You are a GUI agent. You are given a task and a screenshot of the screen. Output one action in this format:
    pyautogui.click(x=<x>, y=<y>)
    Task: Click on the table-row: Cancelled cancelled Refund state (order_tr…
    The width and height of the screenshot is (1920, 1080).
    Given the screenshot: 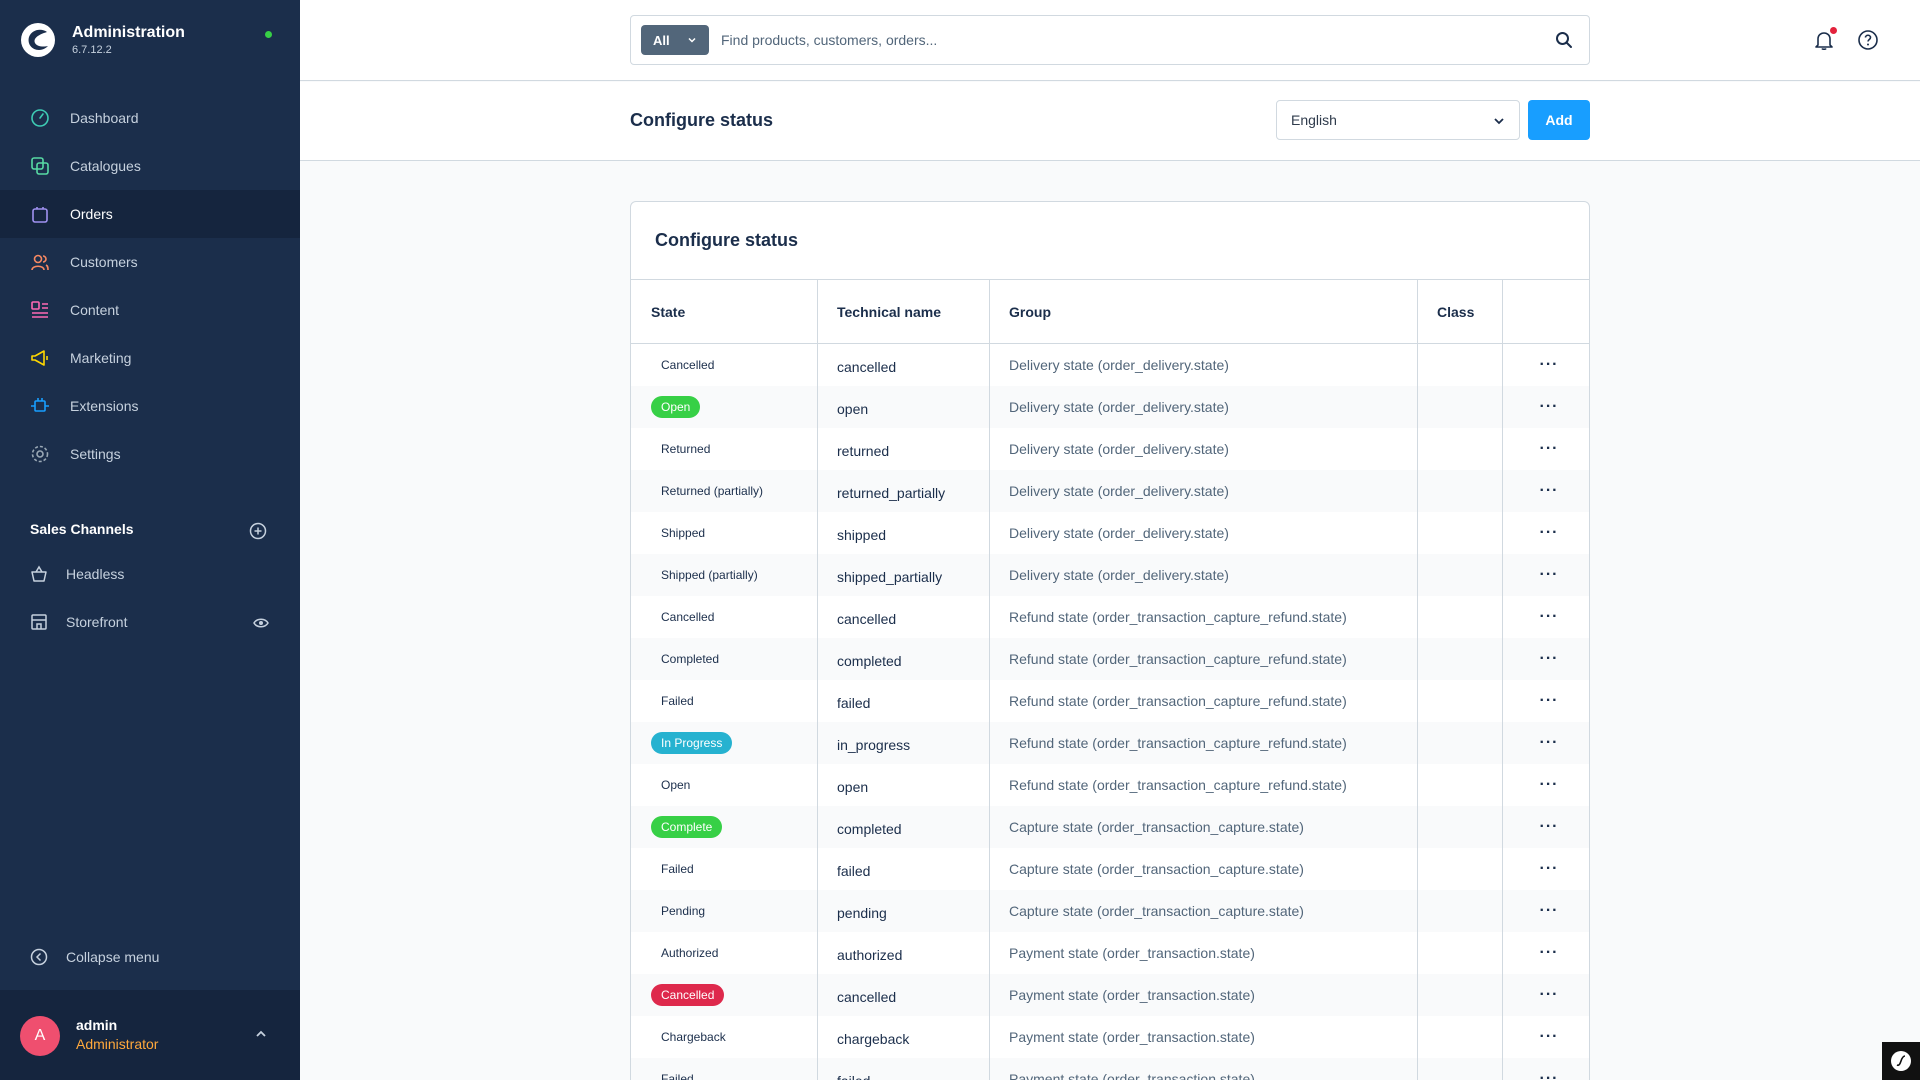 What is the action you would take?
    pyautogui.click(x=1110, y=617)
    